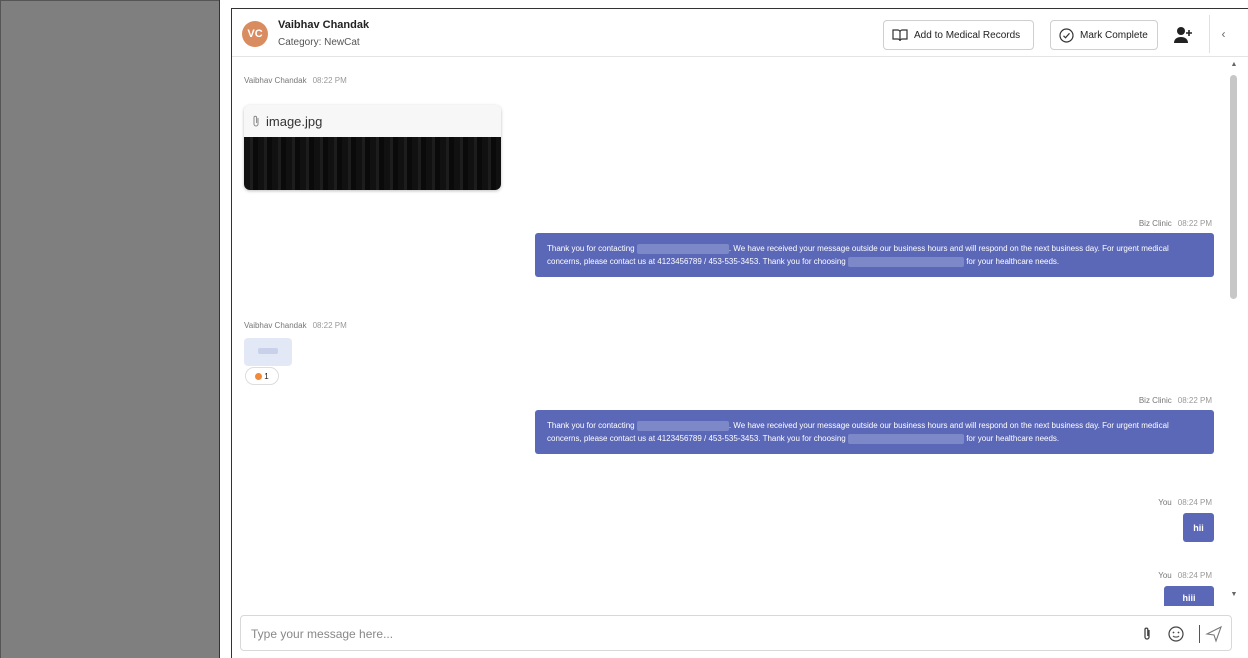 This screenshot has height=658, width=1248. What do you see at coordinates (1147, 634) in the screenshot?
I see `attach-icon` at bounding box center [1147, 634].